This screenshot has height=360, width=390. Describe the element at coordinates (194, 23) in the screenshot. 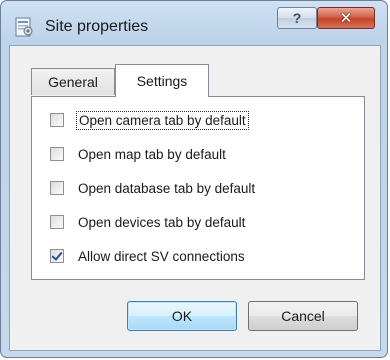

I see `title-bar: Site properties ? ✕` at that location.